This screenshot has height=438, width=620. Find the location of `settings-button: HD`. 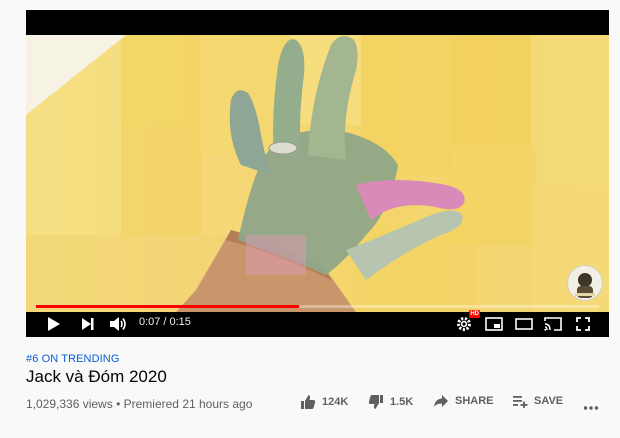

settings-button: HD is located at coordinates (467, 322).